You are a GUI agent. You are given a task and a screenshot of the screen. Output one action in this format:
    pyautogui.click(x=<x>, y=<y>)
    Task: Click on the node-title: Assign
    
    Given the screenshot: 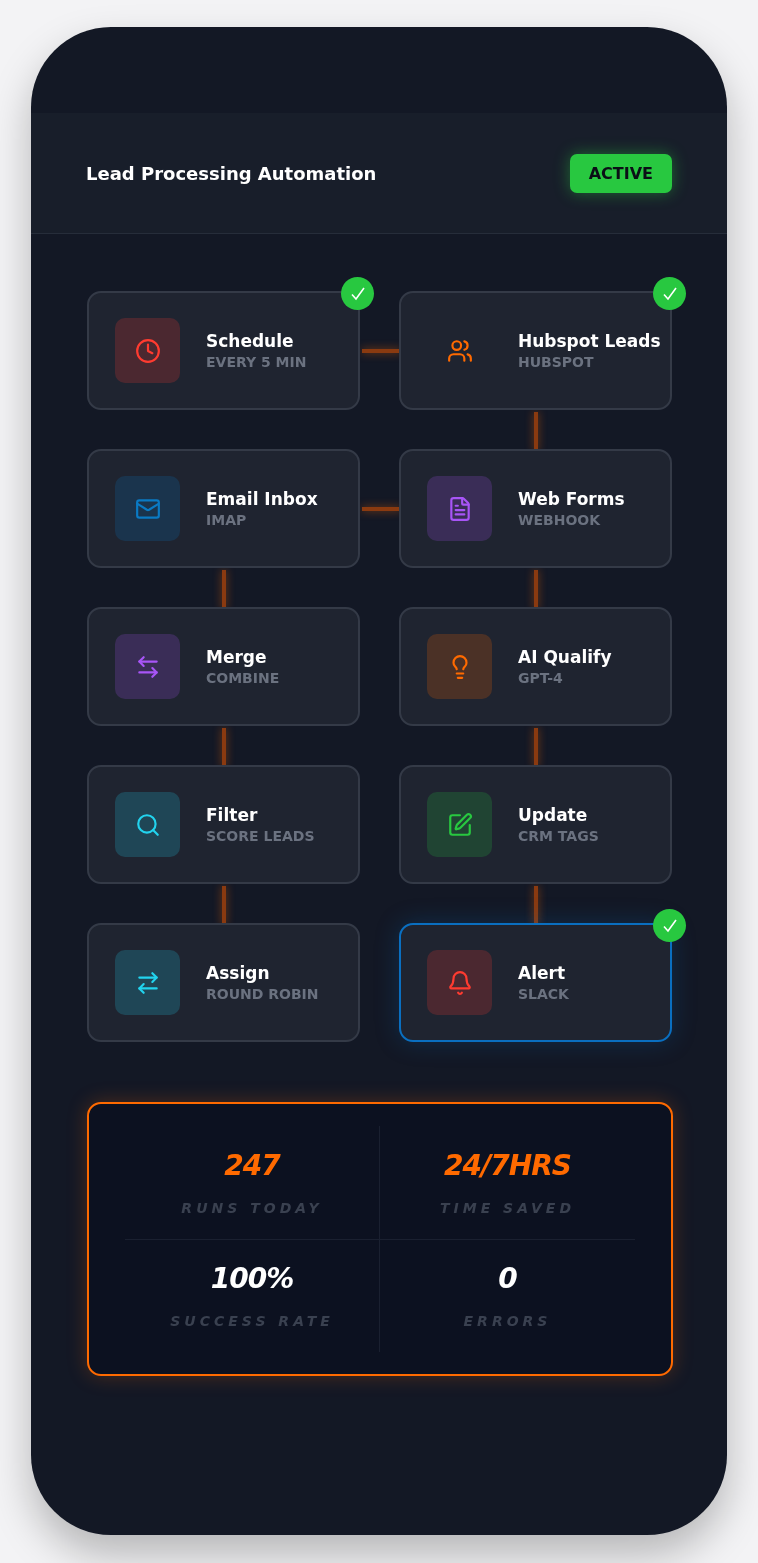 What is the action you would take?
    pyautogui.click(x=238, y=973)
    